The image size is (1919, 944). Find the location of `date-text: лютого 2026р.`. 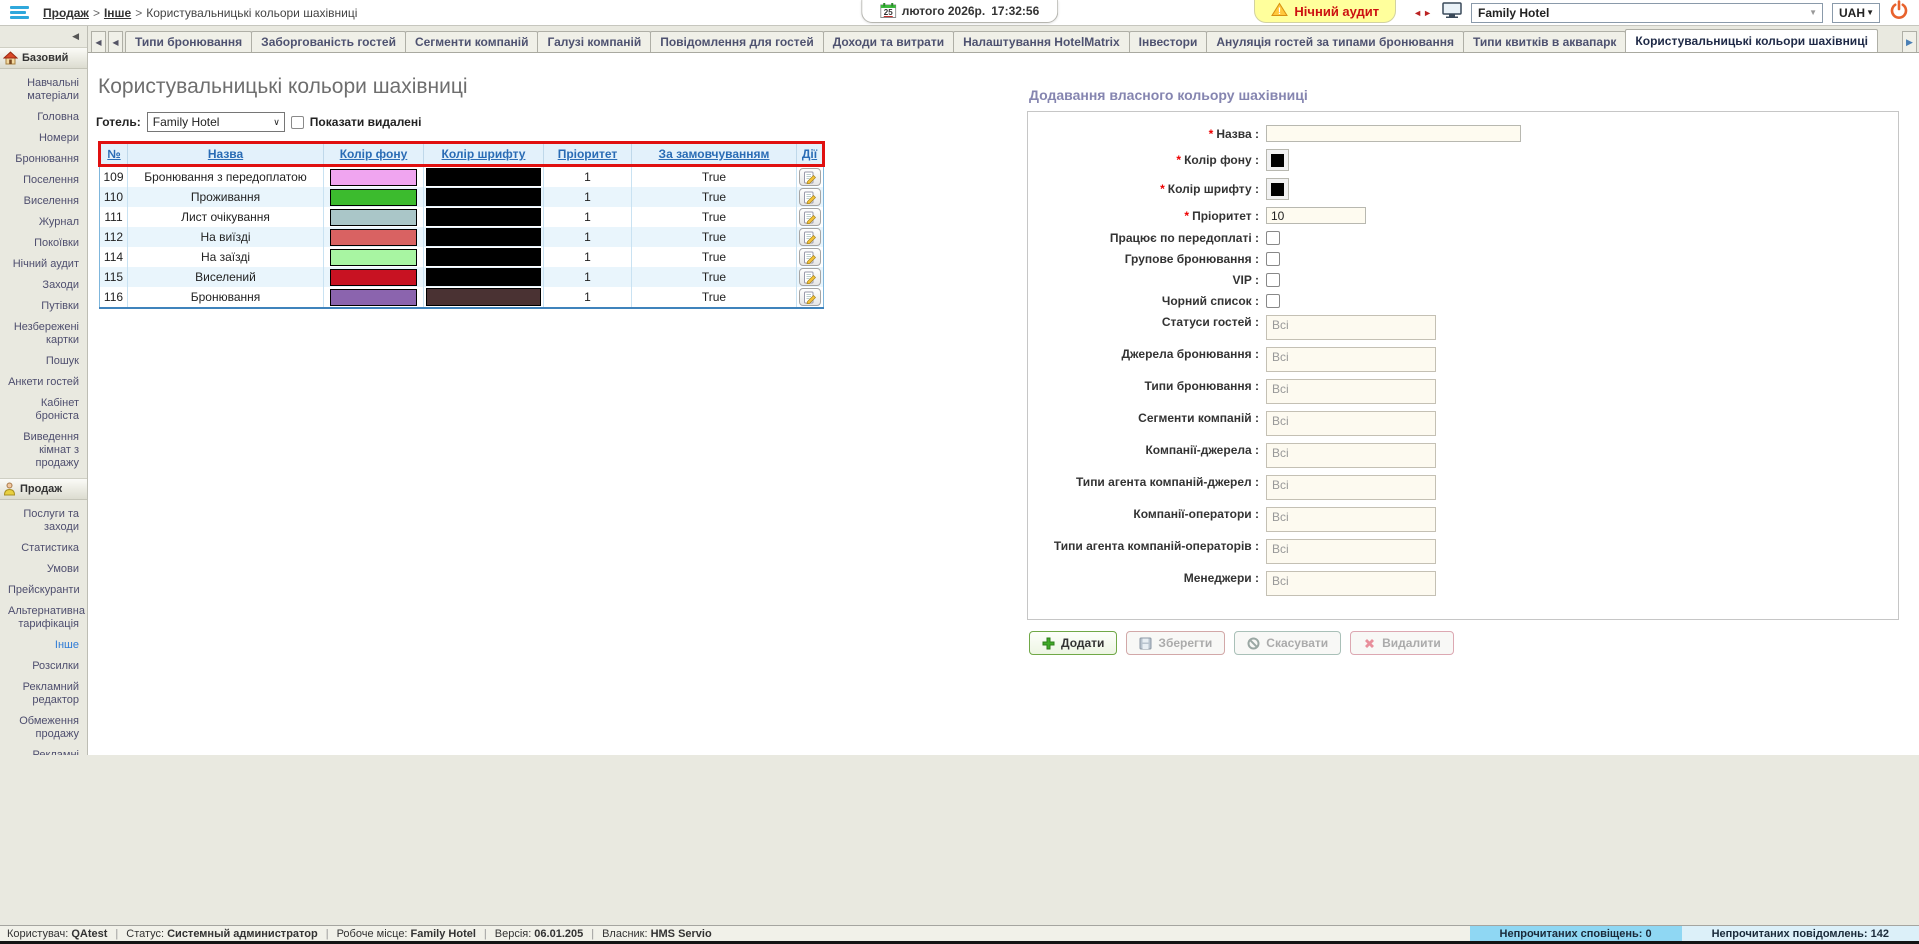

date-text: лютого 2026р. is located at coordinates (943, 11).